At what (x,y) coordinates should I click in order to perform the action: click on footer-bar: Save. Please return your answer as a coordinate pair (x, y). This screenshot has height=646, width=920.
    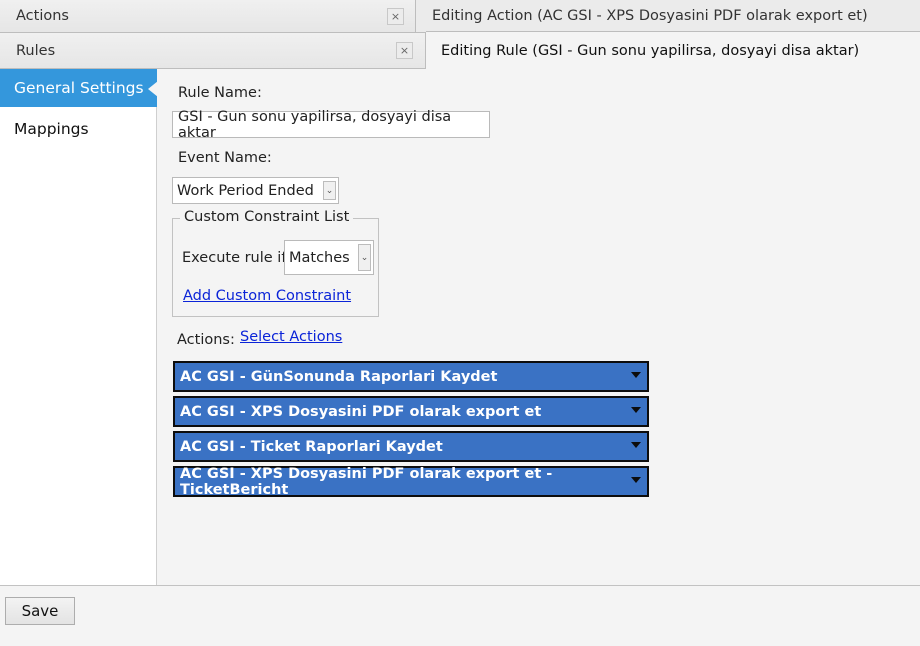
    Looking at the image, I should click on (460, 615).